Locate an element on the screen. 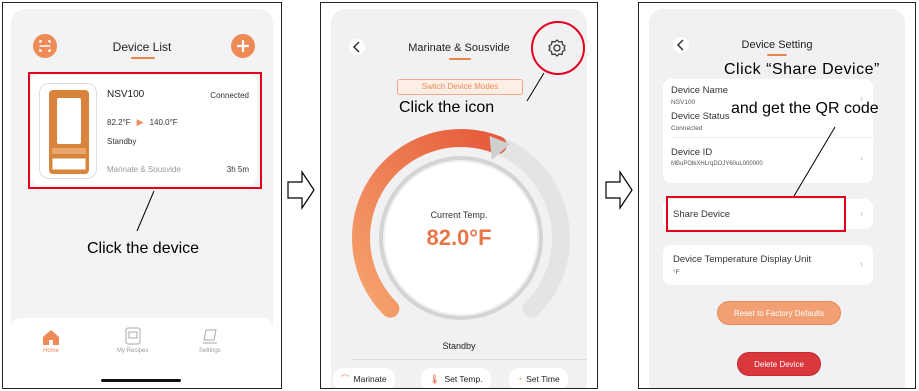  temp-label: Current Temp. is located at coordinates (459, 215).